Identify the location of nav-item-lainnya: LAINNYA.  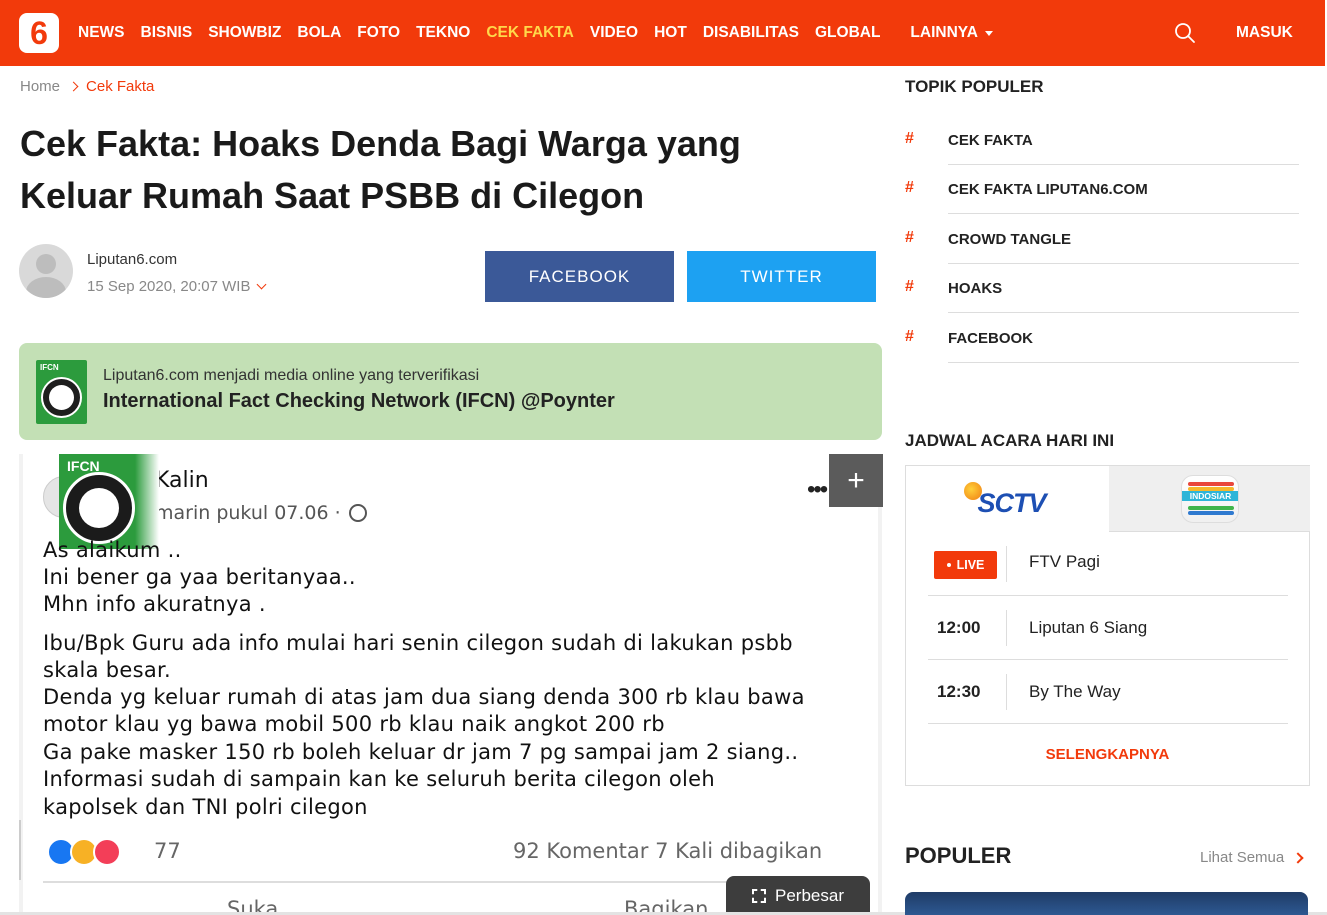
(951, 33).